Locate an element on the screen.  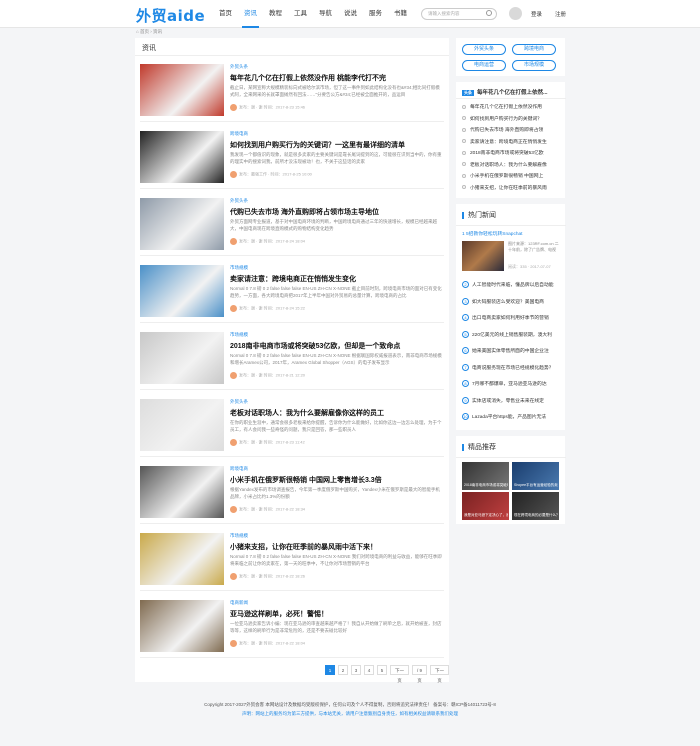
top-list-item: 每年花几个亿在打假上依然没作用 is located at coordinates (512, 106).